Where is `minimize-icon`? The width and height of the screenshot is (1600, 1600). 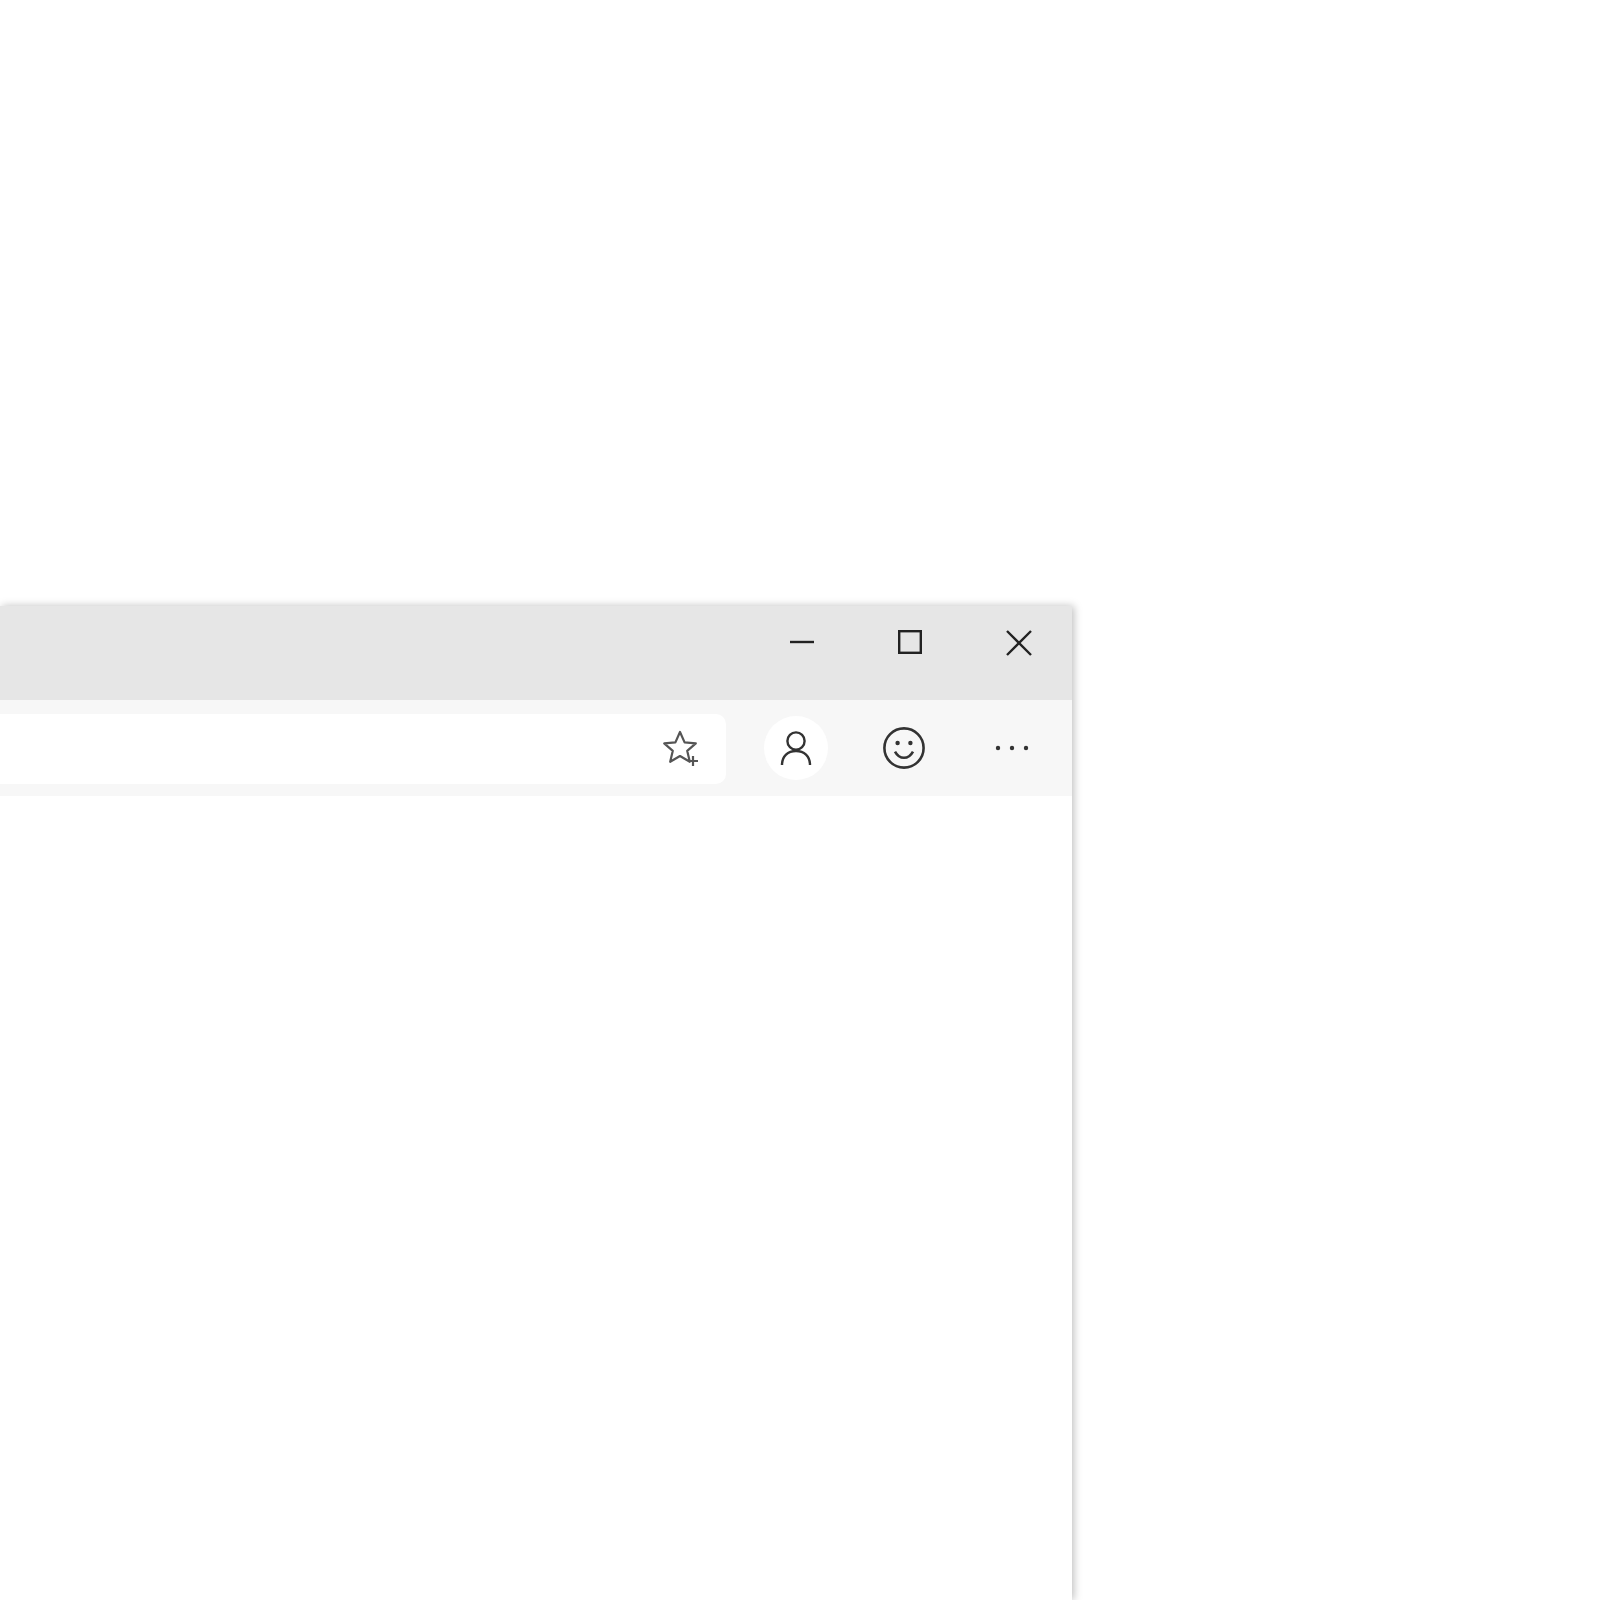
minimize-icon is located at coordinates (802, 642).